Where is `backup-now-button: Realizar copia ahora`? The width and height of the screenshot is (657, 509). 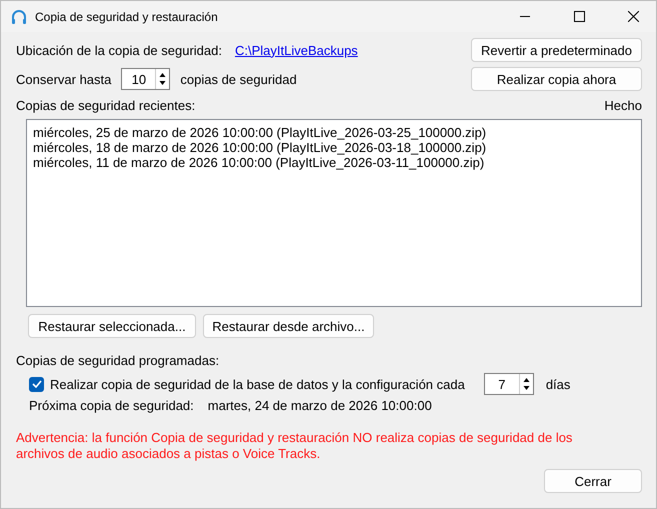 backup-now-button: Realizar copia ahora is located at coordinates (556, 79).